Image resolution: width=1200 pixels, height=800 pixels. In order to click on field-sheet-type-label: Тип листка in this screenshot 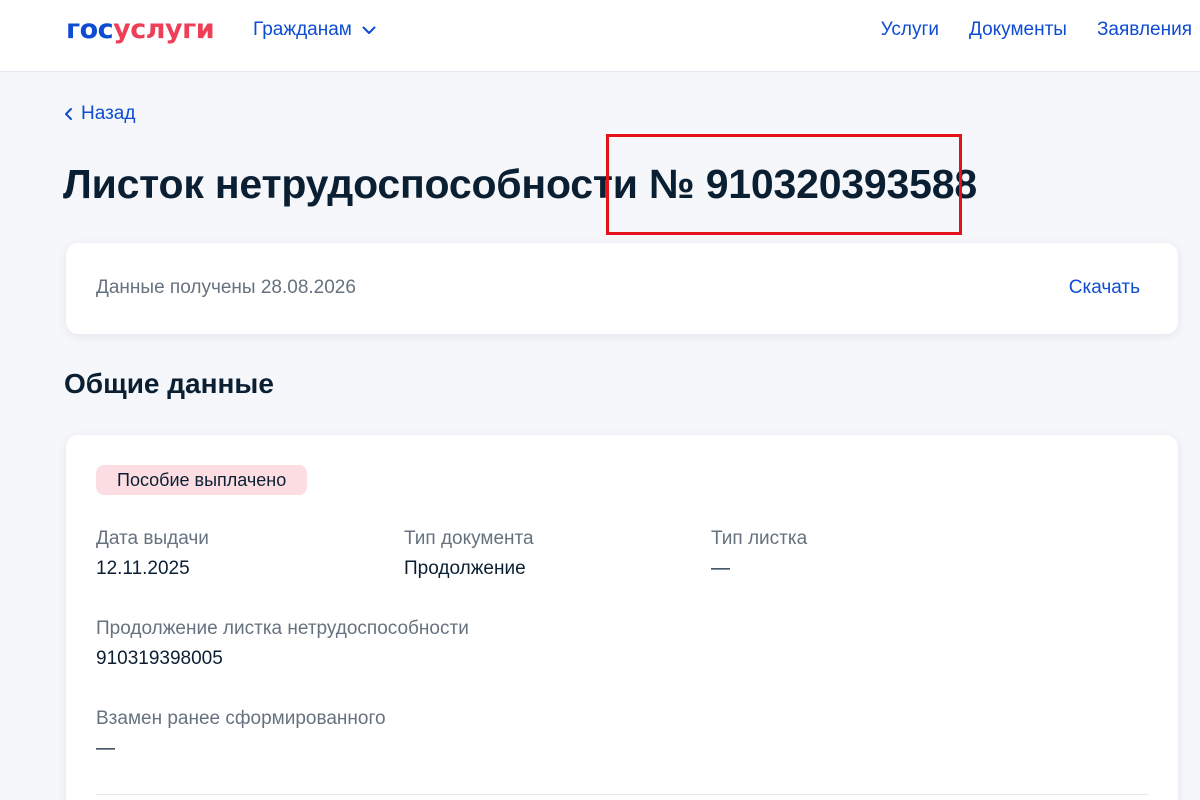, I will do `click(759, 538)`.